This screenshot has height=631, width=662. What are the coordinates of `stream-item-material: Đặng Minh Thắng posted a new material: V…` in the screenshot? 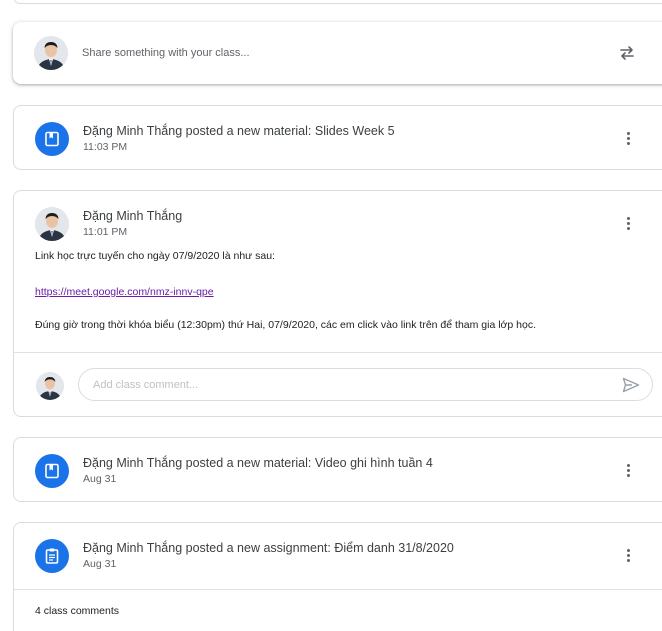 It's located at (337, 469).